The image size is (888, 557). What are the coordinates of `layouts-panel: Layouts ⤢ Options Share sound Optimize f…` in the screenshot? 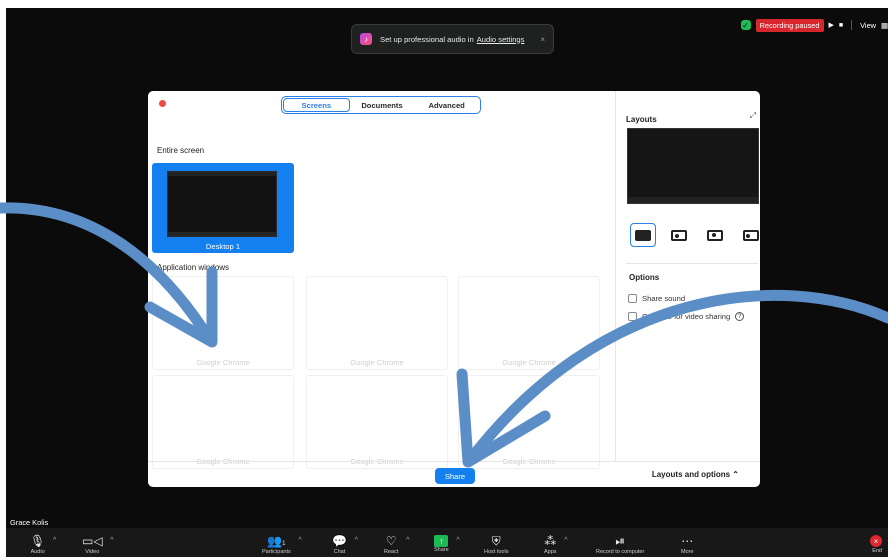 It's located at (688, 276).